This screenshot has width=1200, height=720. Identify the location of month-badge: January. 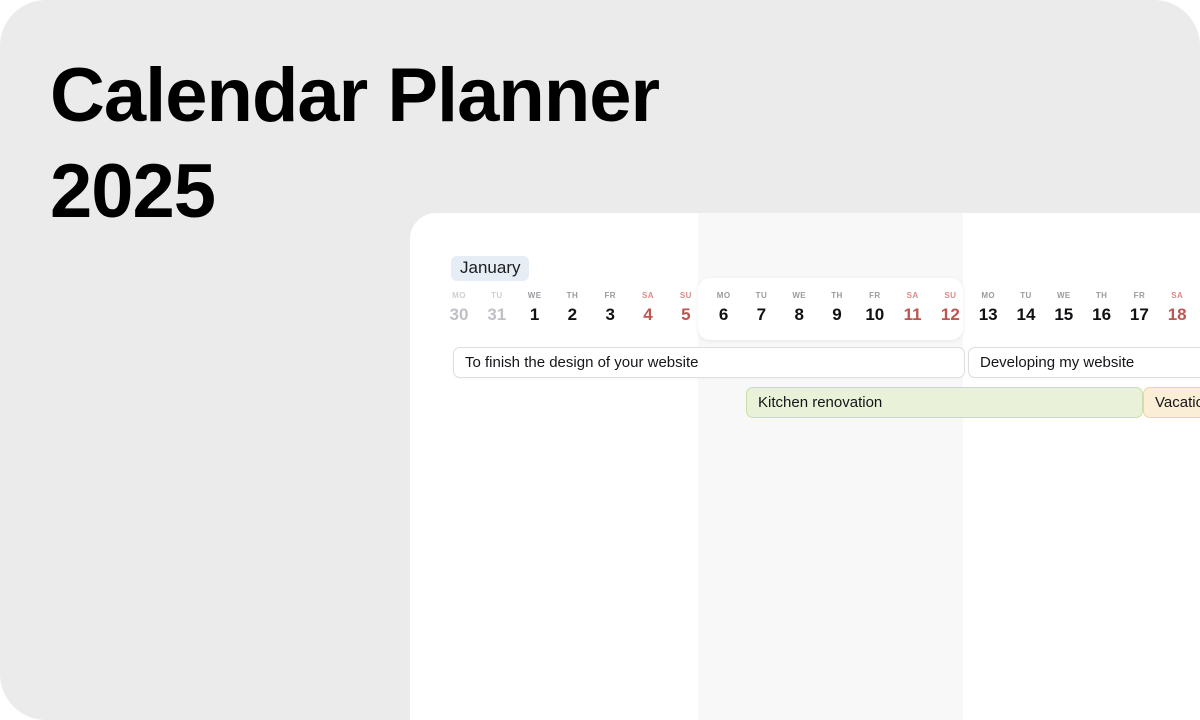
(490, 268).